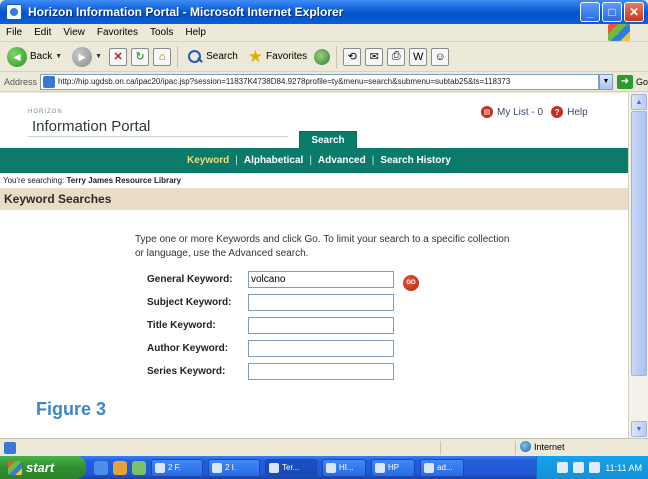  Describe the element at coordinates (606, 81) in the screenshot. I see `address-dropdown-button: ▼` at that location.